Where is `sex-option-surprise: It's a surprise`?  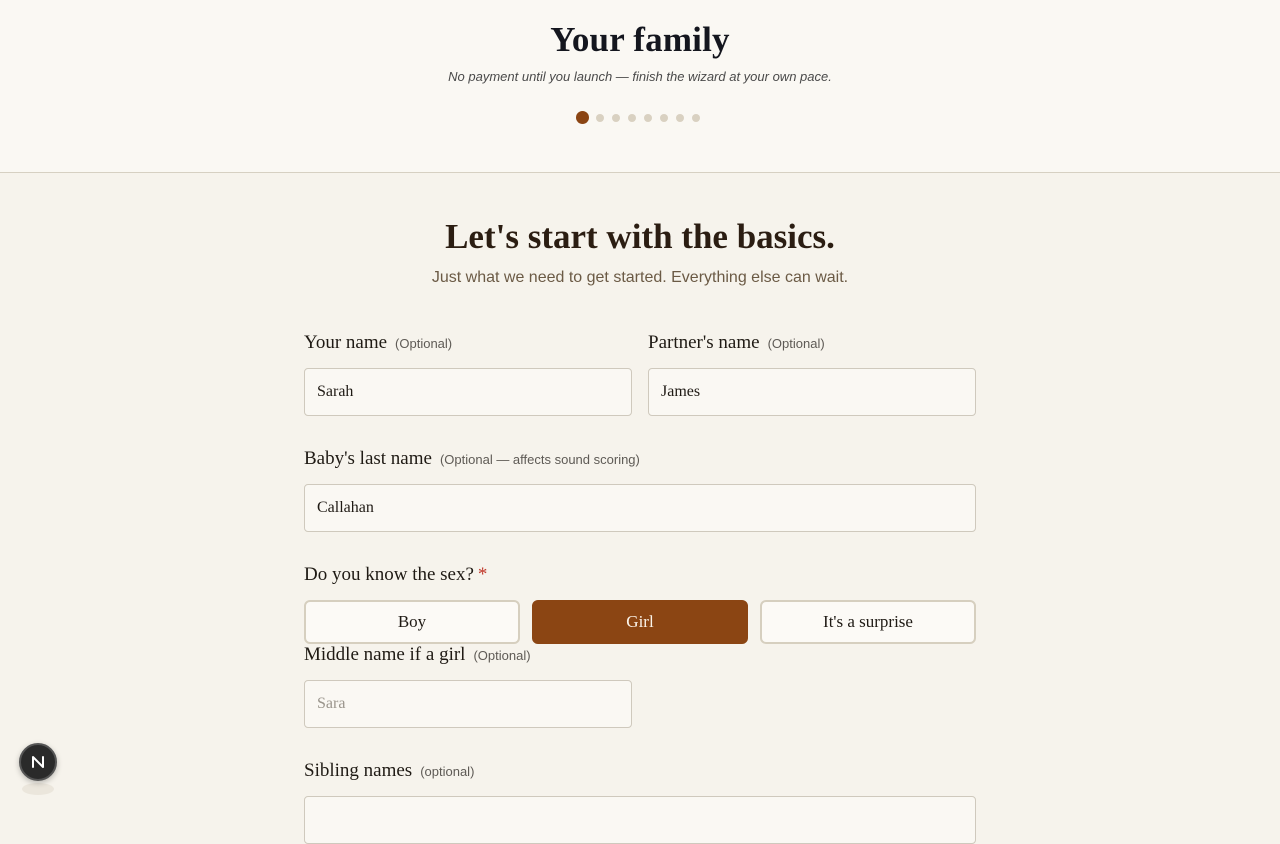
sex-option-surprise: It's a surprise is located at coordinates (868, 622).